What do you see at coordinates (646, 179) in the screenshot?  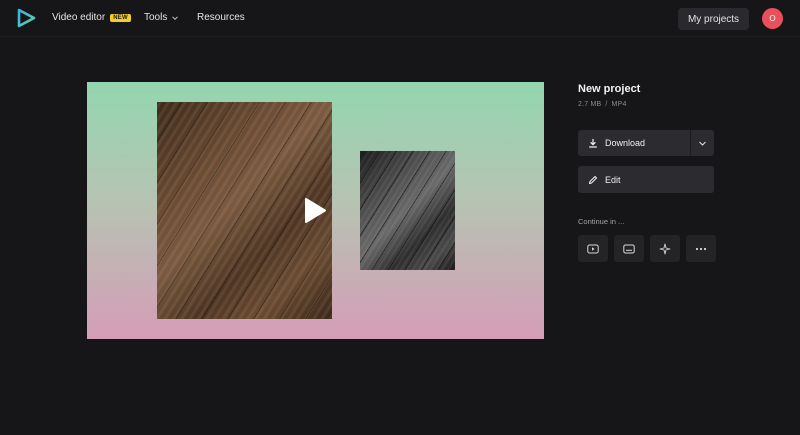 I see `edit-button: Edit` at bounding box center [646, 179].